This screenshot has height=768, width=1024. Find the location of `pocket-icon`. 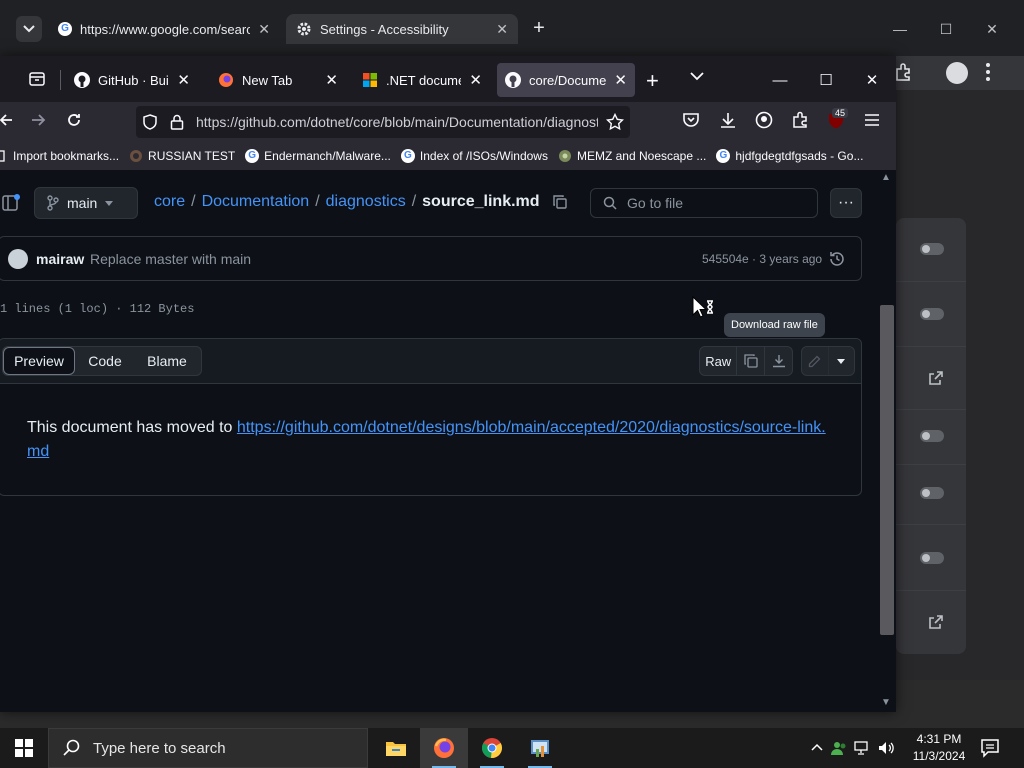

pocket-icon is located at coordinates (691, 120).